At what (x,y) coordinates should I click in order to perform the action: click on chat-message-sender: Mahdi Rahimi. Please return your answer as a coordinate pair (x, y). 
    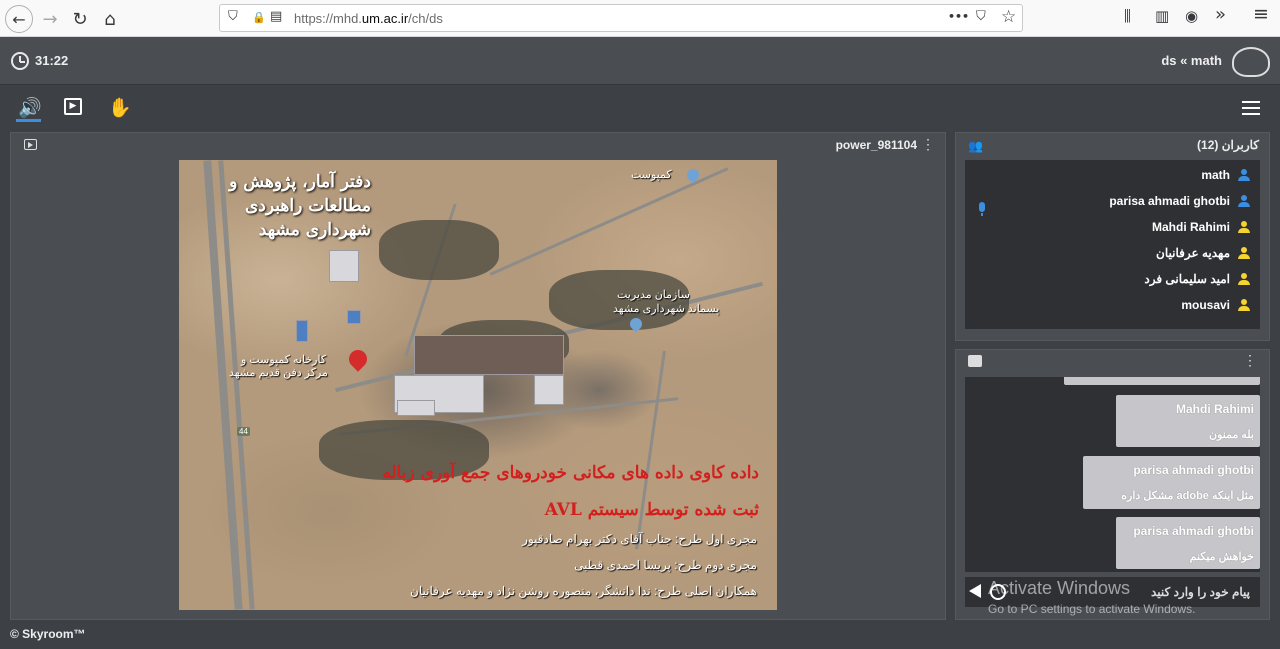
    Looking at the image, I should click on (1214, 409).